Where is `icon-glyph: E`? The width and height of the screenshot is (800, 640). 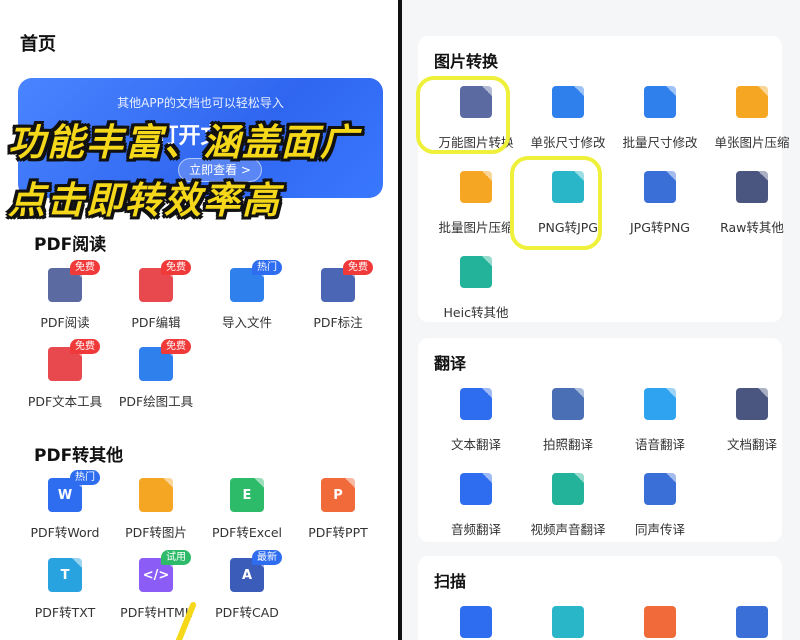 icon-glyph: E is located at coordinates (247, 495).